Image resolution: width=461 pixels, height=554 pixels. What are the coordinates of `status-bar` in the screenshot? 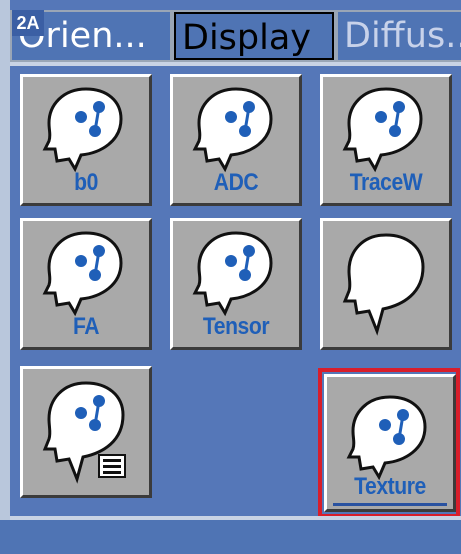 It's located at (230, 537).